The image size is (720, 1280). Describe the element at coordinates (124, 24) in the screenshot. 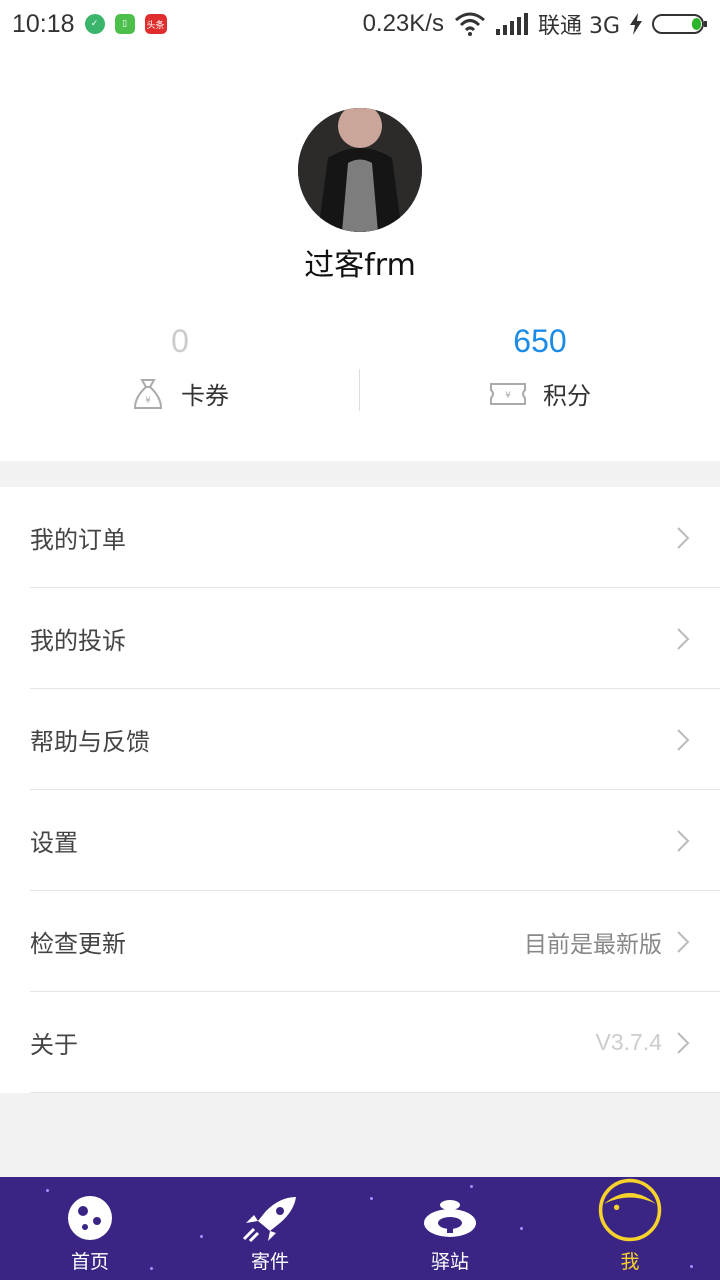

I see `phone-app-icon: ▯` at that location.